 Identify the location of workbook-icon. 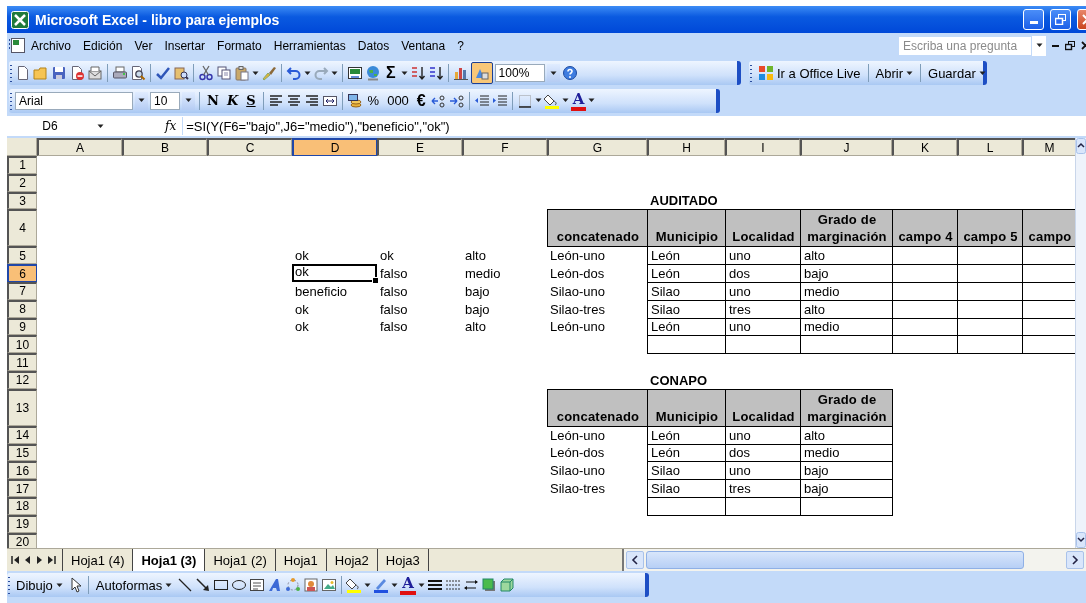
(17, 45).